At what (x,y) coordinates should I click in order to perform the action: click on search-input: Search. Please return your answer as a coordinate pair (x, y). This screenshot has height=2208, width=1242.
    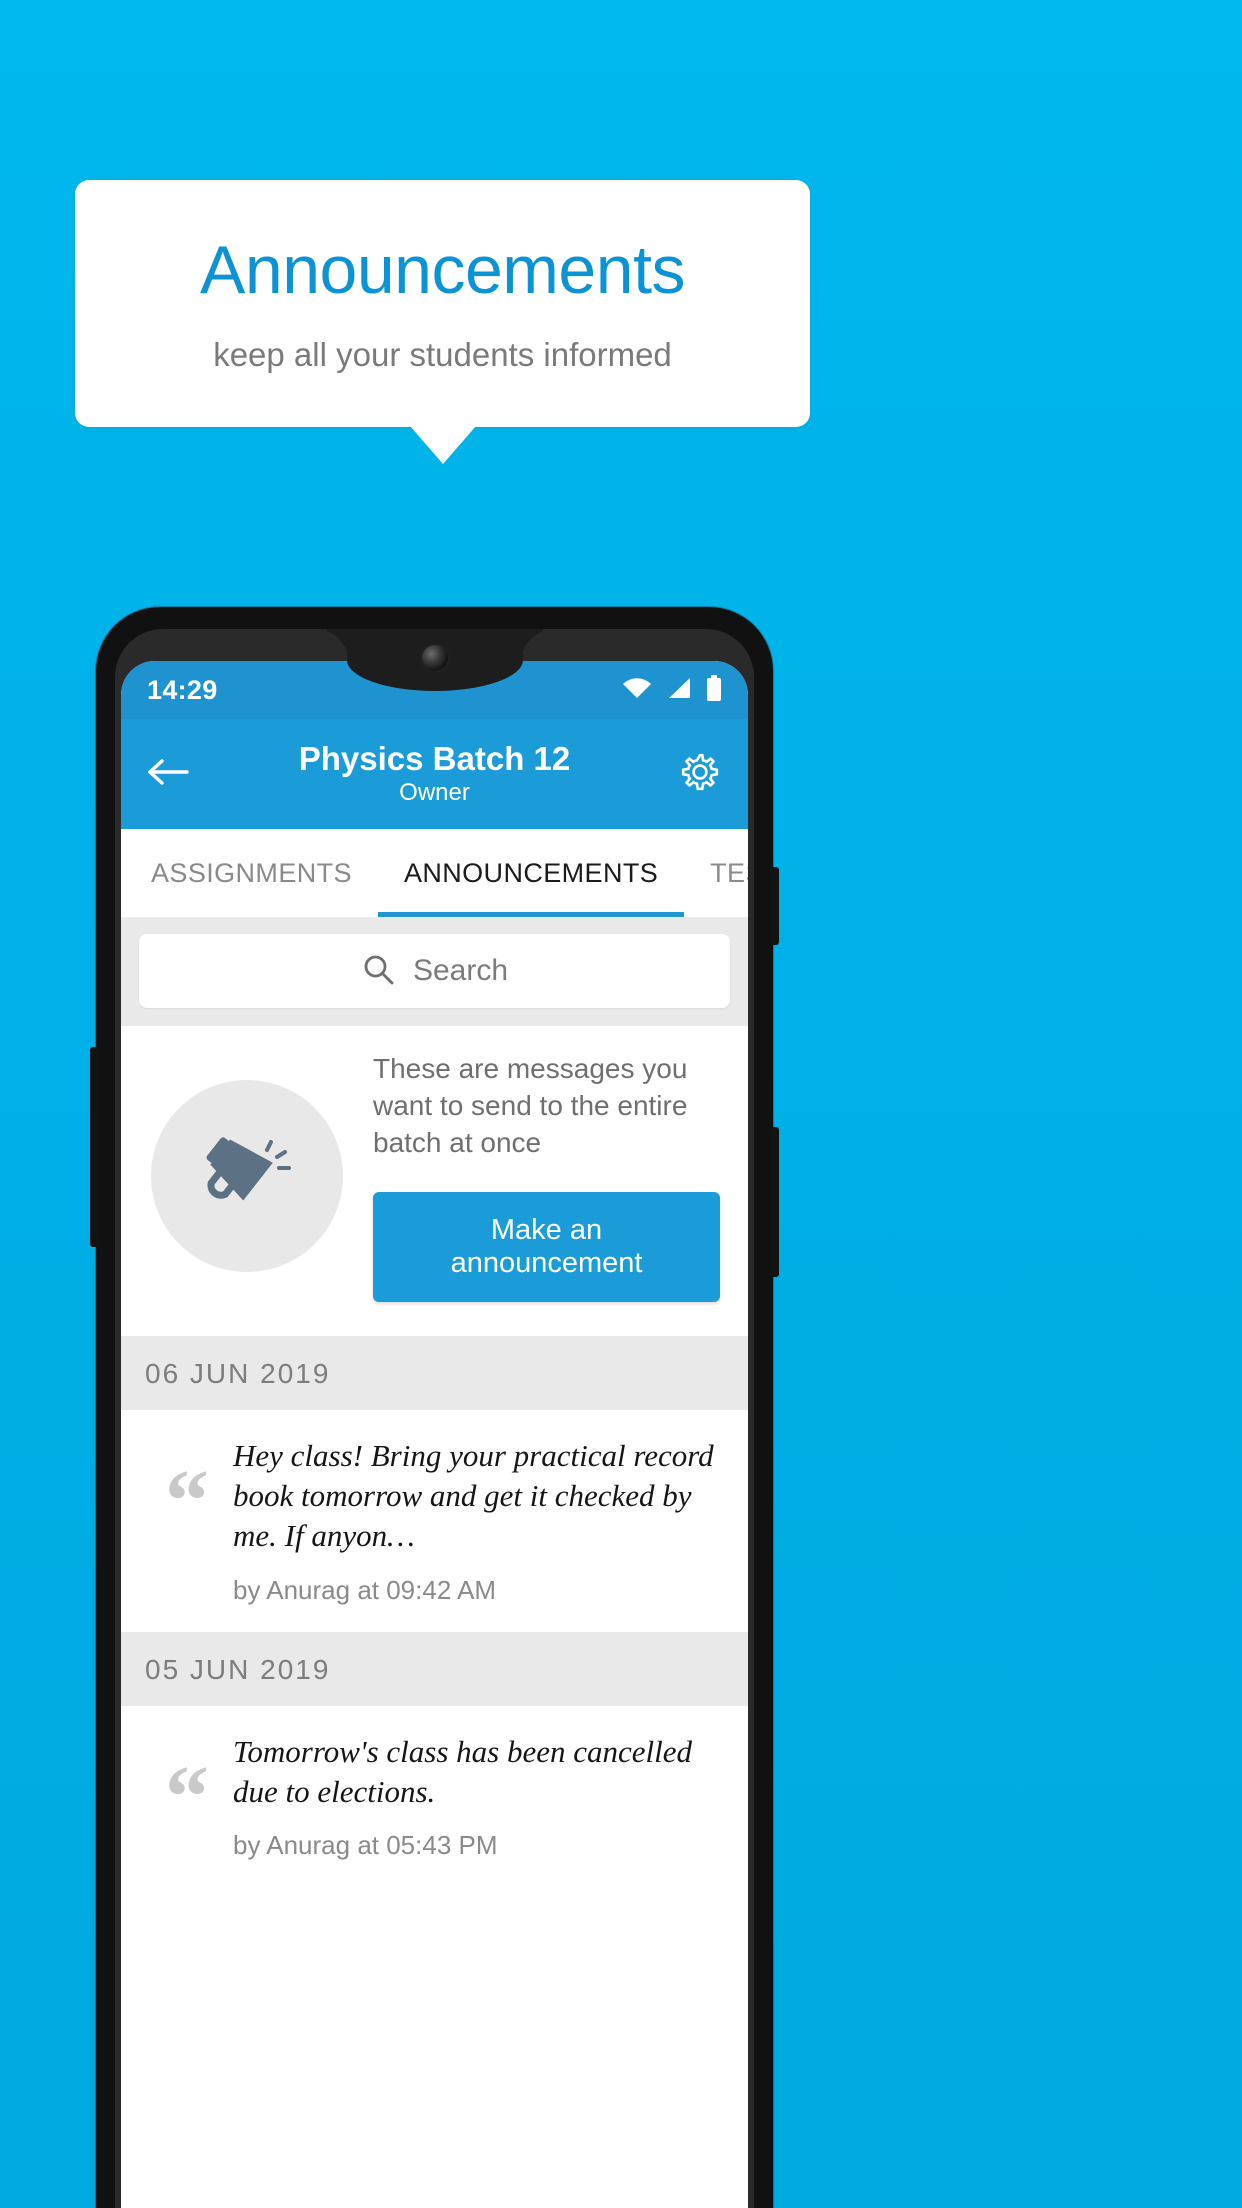
    Looking at the image, I should click on (434, 971).